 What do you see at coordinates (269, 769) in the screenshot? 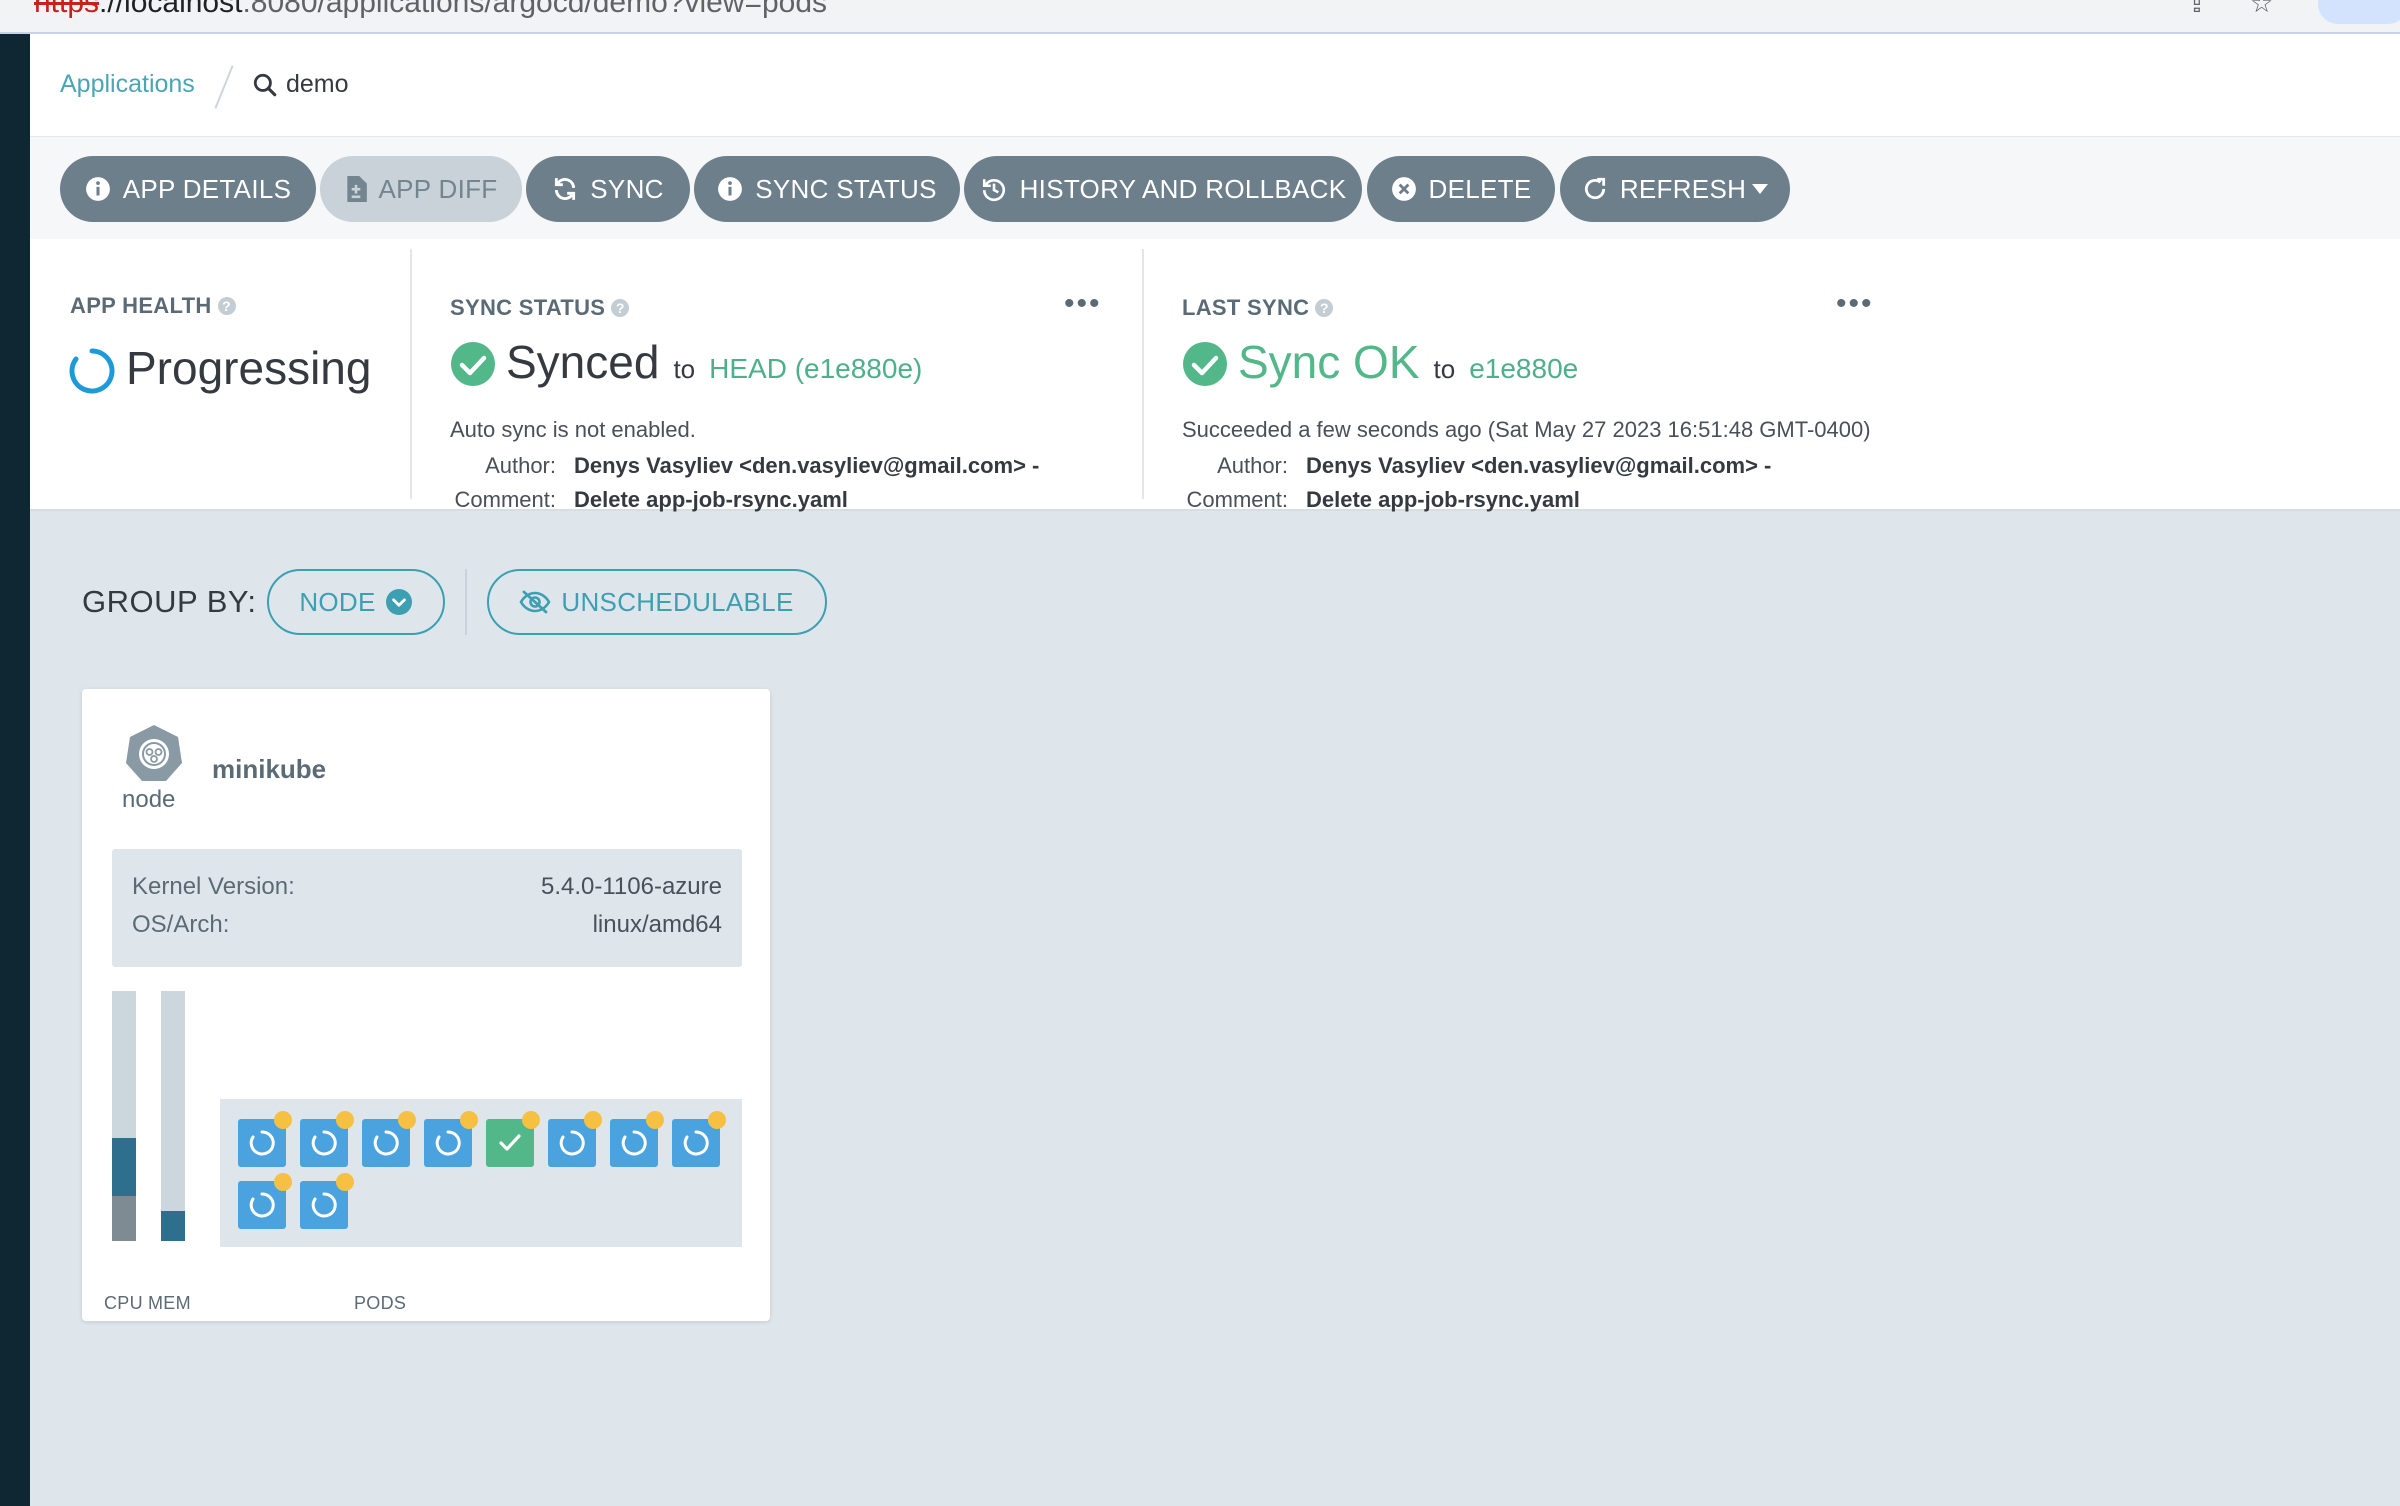
I see `node-name: minikube` at bounding box center [269, 769].